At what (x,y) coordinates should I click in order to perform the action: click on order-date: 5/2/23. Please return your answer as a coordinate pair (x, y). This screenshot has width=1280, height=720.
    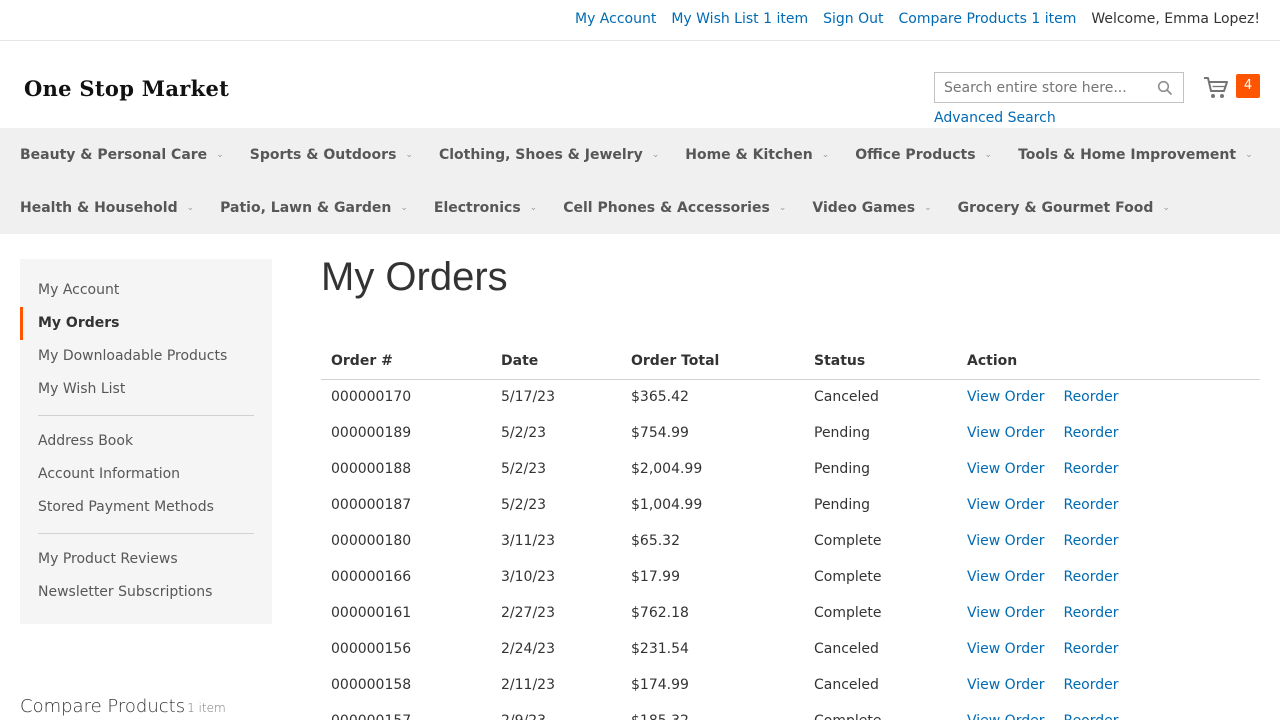
    Looking at the image, I should click on (524, 433).